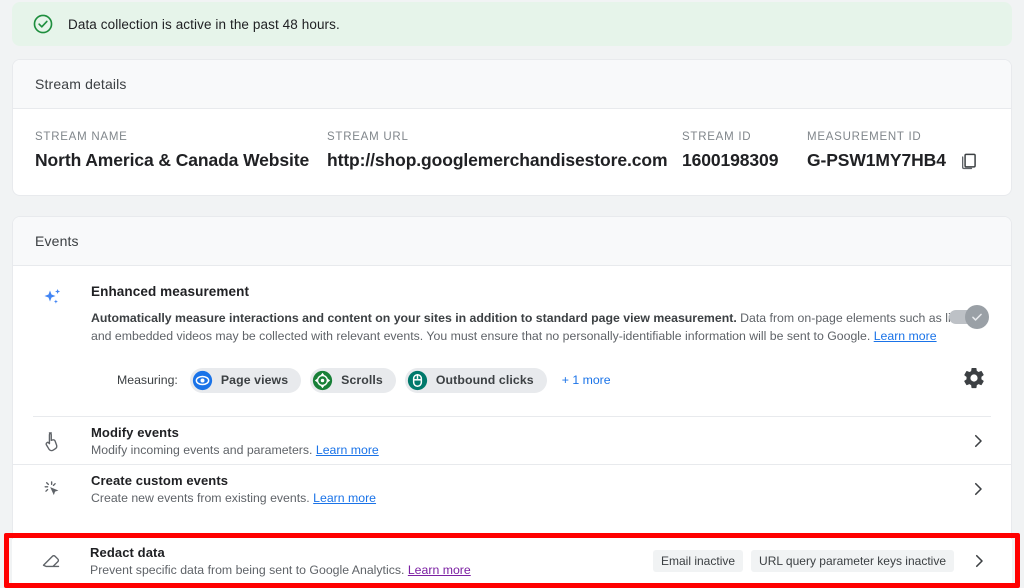  What do you see at coordinates (497, 160) in the screenshot?
I see `field-value: http://shop.googlemerchandisestore.com` at bounding box center [497, 160].